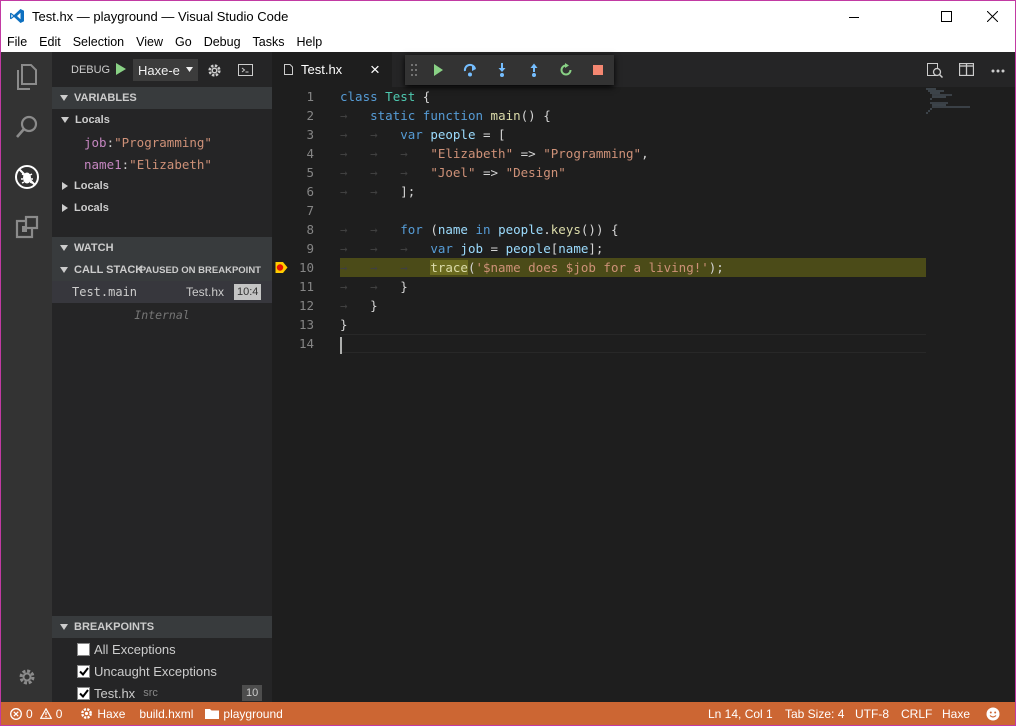 This screenshot has width=1016, height=726. I want to click on breakpoint-test-hx: Test.hx src 10, so click(162, 693).